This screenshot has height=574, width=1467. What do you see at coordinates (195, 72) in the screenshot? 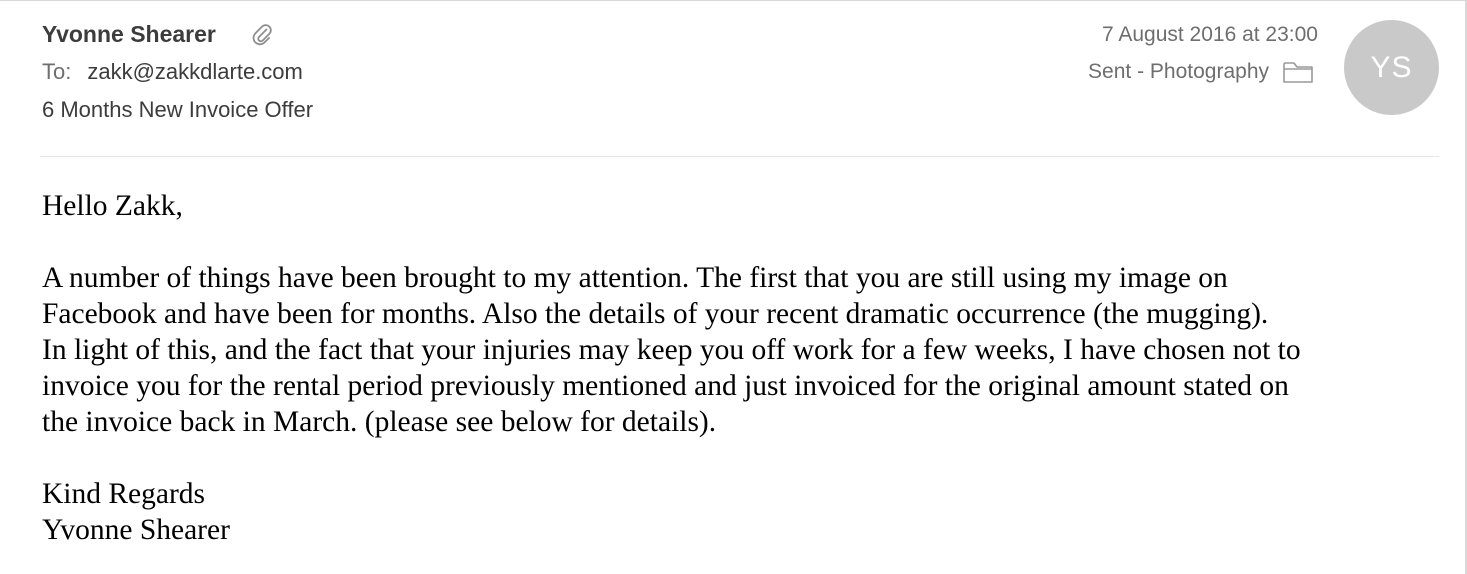
I see `recipient-address: zakk@zakkdlarte.com` at bounding box center [195, 72].